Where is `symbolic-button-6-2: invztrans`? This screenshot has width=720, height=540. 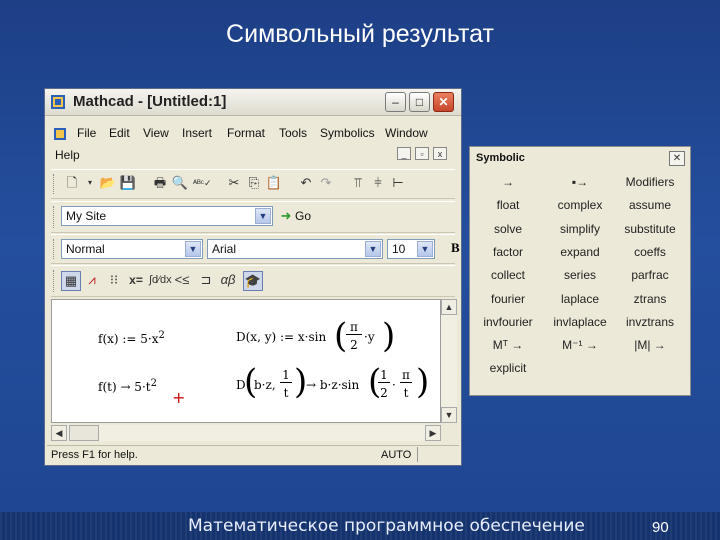
symbolic-button-6-2: invztrans is located at coordinates (650, 322).